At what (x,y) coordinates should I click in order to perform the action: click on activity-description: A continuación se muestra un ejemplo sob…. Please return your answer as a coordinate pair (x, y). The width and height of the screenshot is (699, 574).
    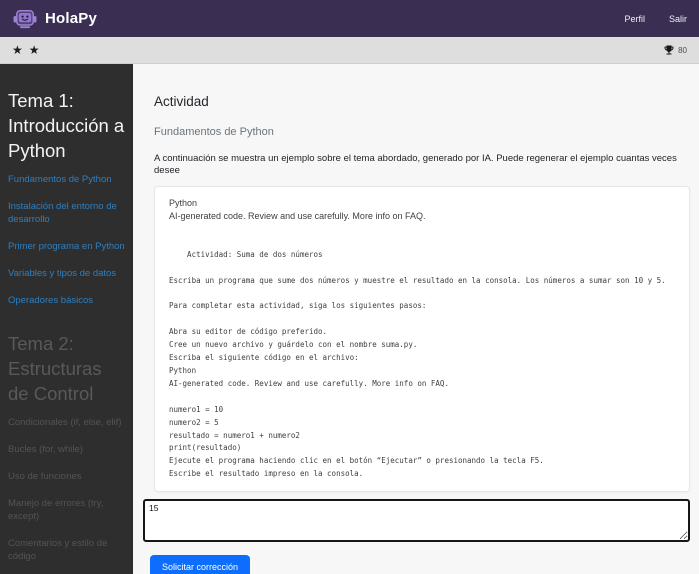
    Looking at the image, I should click on (415, 164).